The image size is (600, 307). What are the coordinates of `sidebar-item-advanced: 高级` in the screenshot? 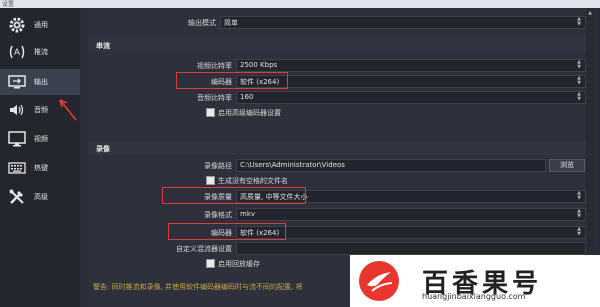 It's located at (40, 197).